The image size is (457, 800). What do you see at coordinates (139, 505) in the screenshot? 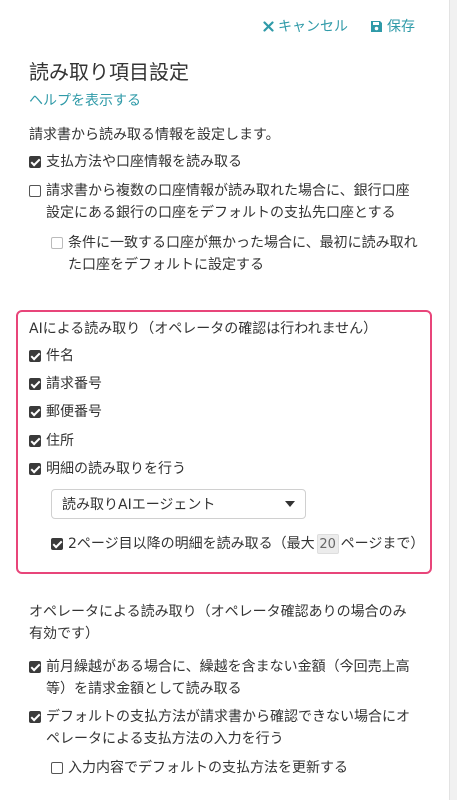
I see `ai-agent-select-value: 読み取りAIエージェント` at bounding box center [139, 505].